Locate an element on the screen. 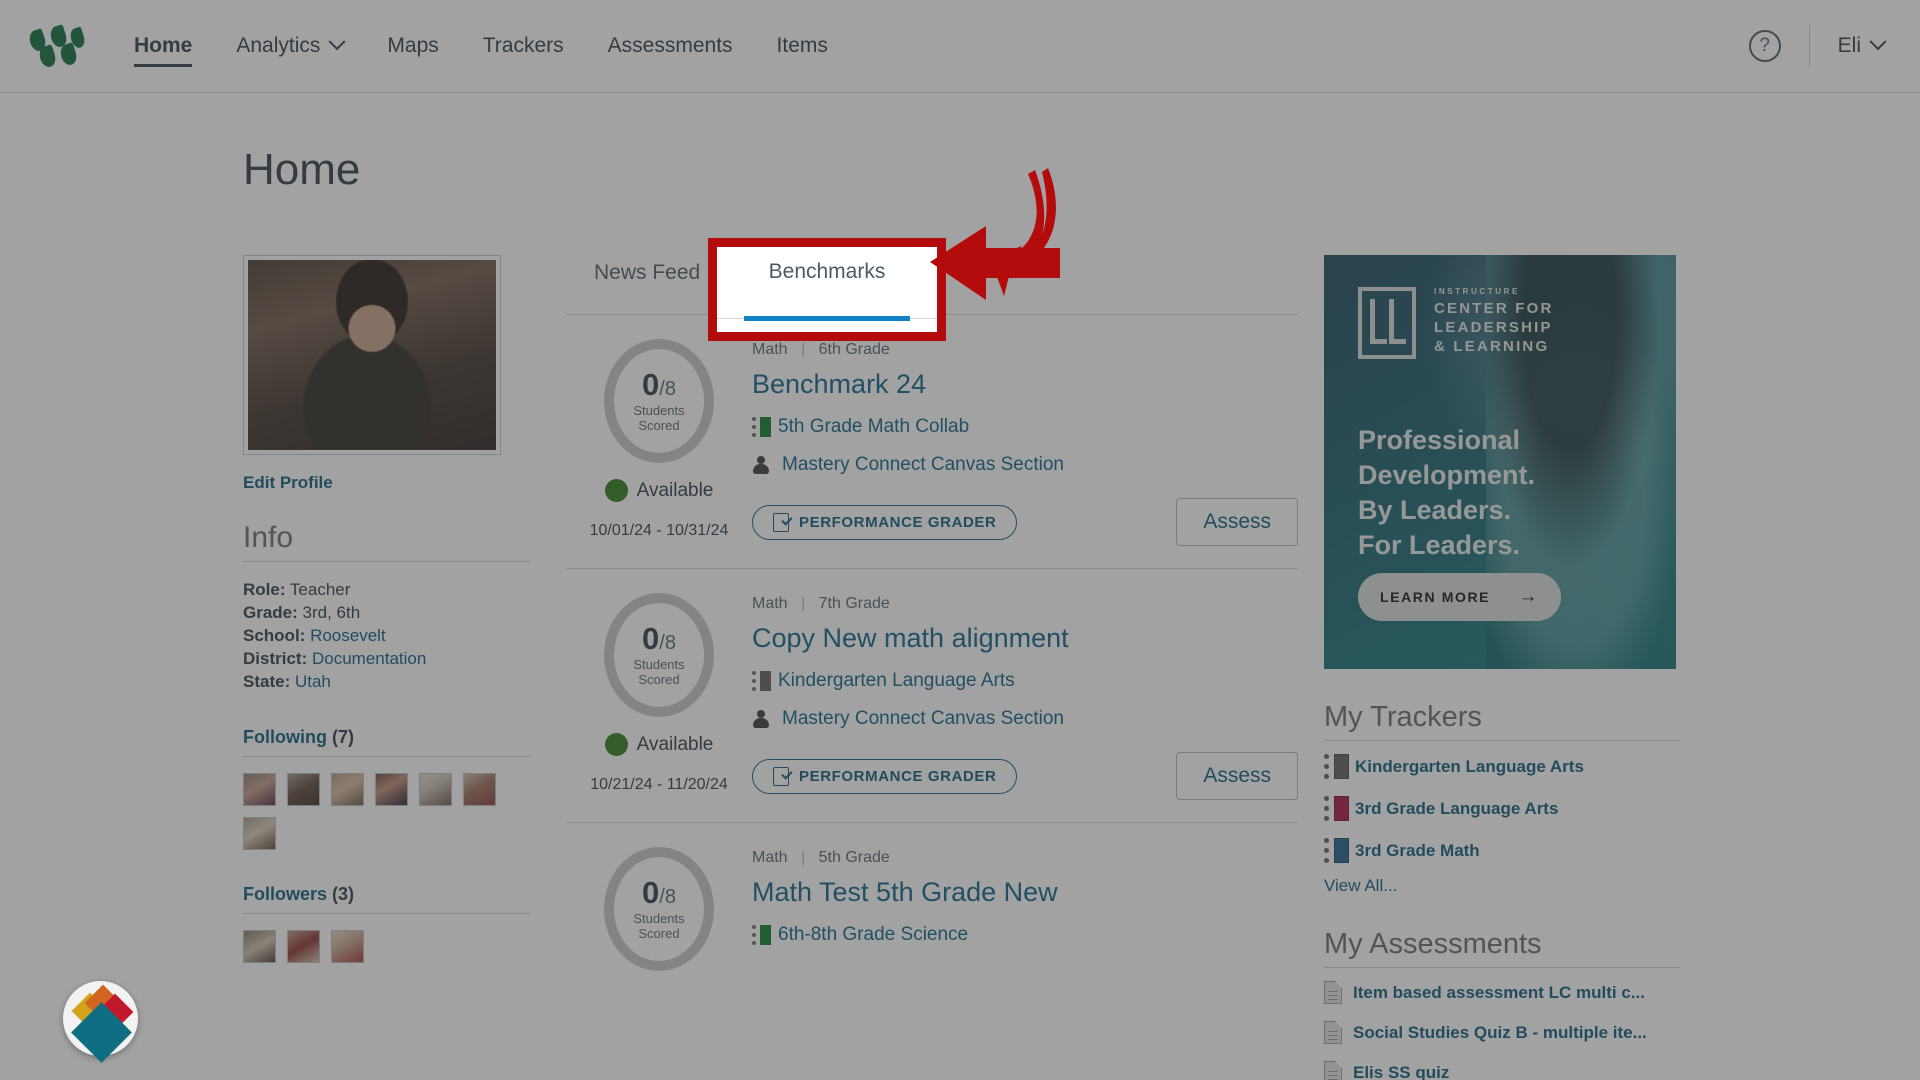 The height and width of the screenshot is (1080, 1920). promo-cta-label: LEARN MORE is located at coordinates (1435, 597).